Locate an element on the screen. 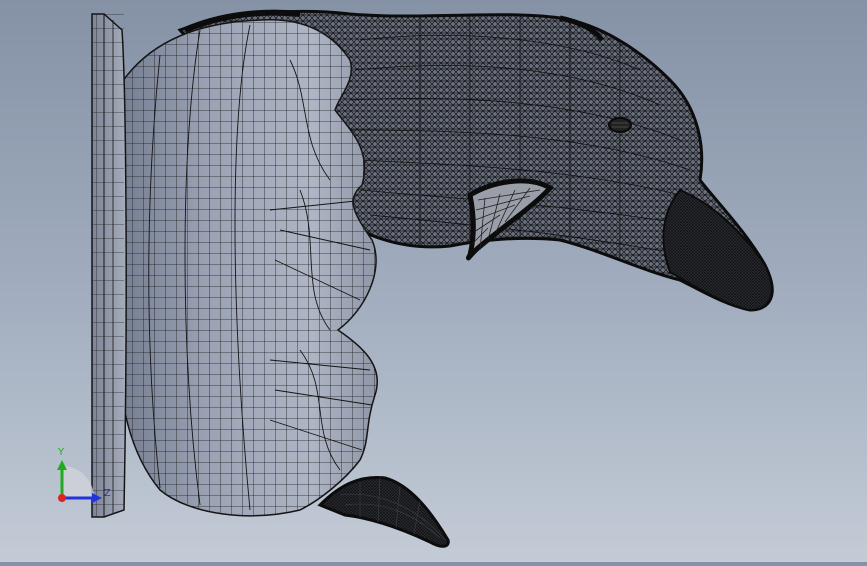  duck-tail-mesh is located at coordinates (383, 511).